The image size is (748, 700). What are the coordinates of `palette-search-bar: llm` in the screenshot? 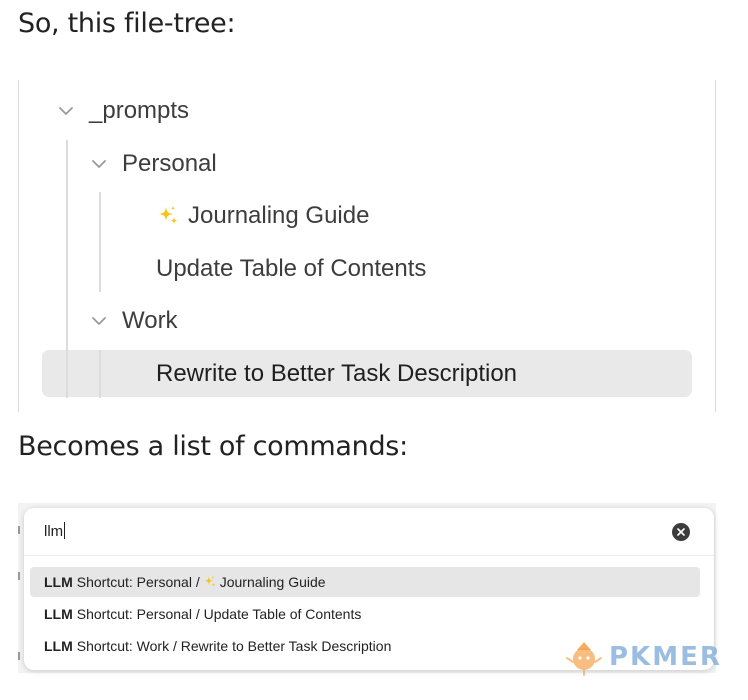 It's located at (369, 532).